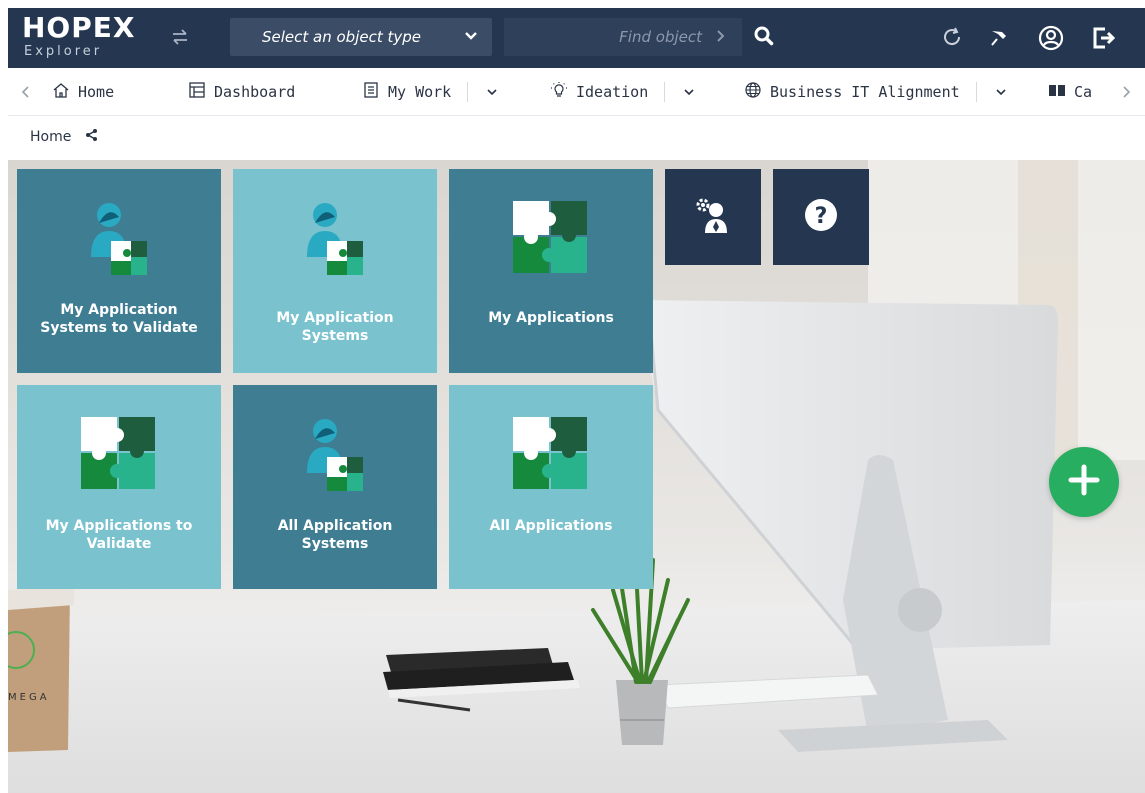  What do you see at coordinates (420, 92) in the screenshot?
I see `nav-tab-my-work-label: My Work` at bounding box center [420, 92].